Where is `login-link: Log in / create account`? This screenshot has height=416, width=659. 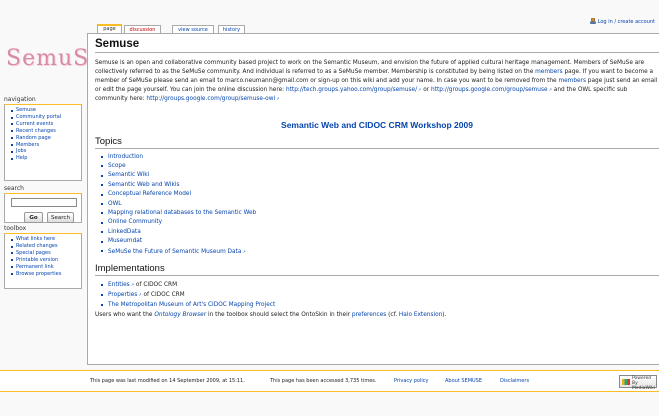 login-link: Log in / create account is located at coordinates (622, 21).